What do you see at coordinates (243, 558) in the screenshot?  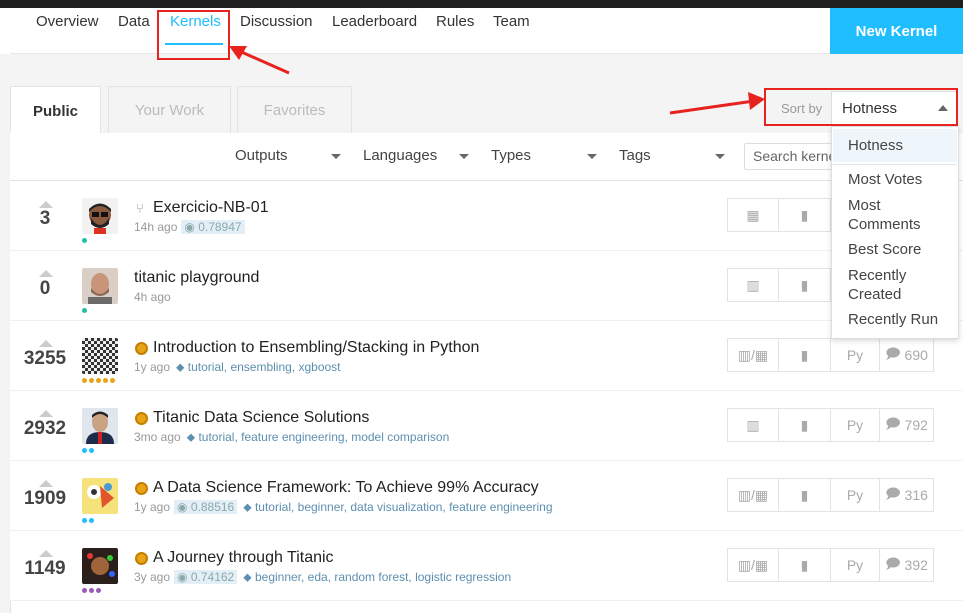 I see `kernel-title: A Journey through Titanic` at bounding box center [243, 558].